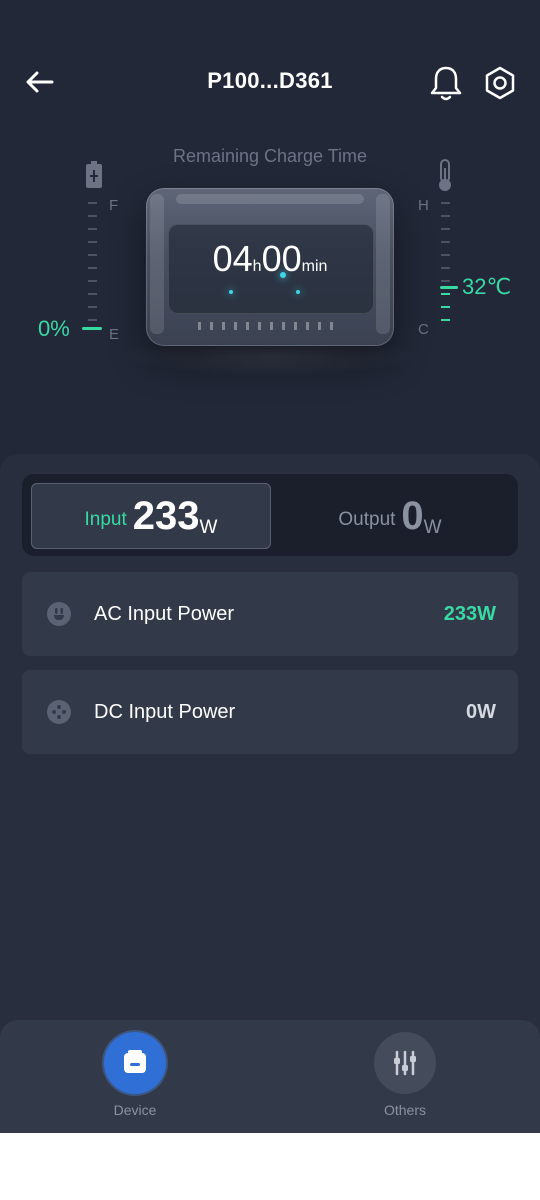 This screenshot has height=1200, width=540. I want to click on timer-minutes-unit: min, so click(314, 266).